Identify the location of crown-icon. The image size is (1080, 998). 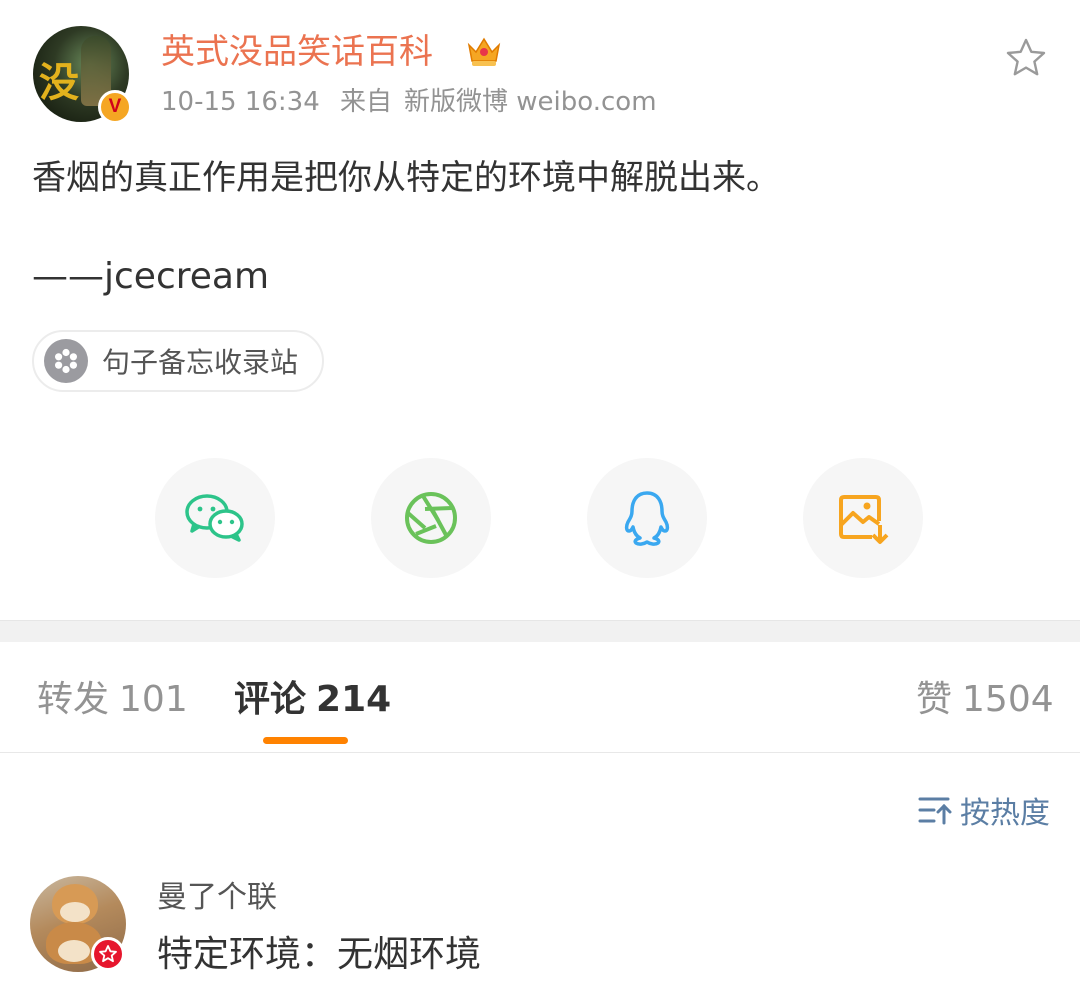
(484, 51).